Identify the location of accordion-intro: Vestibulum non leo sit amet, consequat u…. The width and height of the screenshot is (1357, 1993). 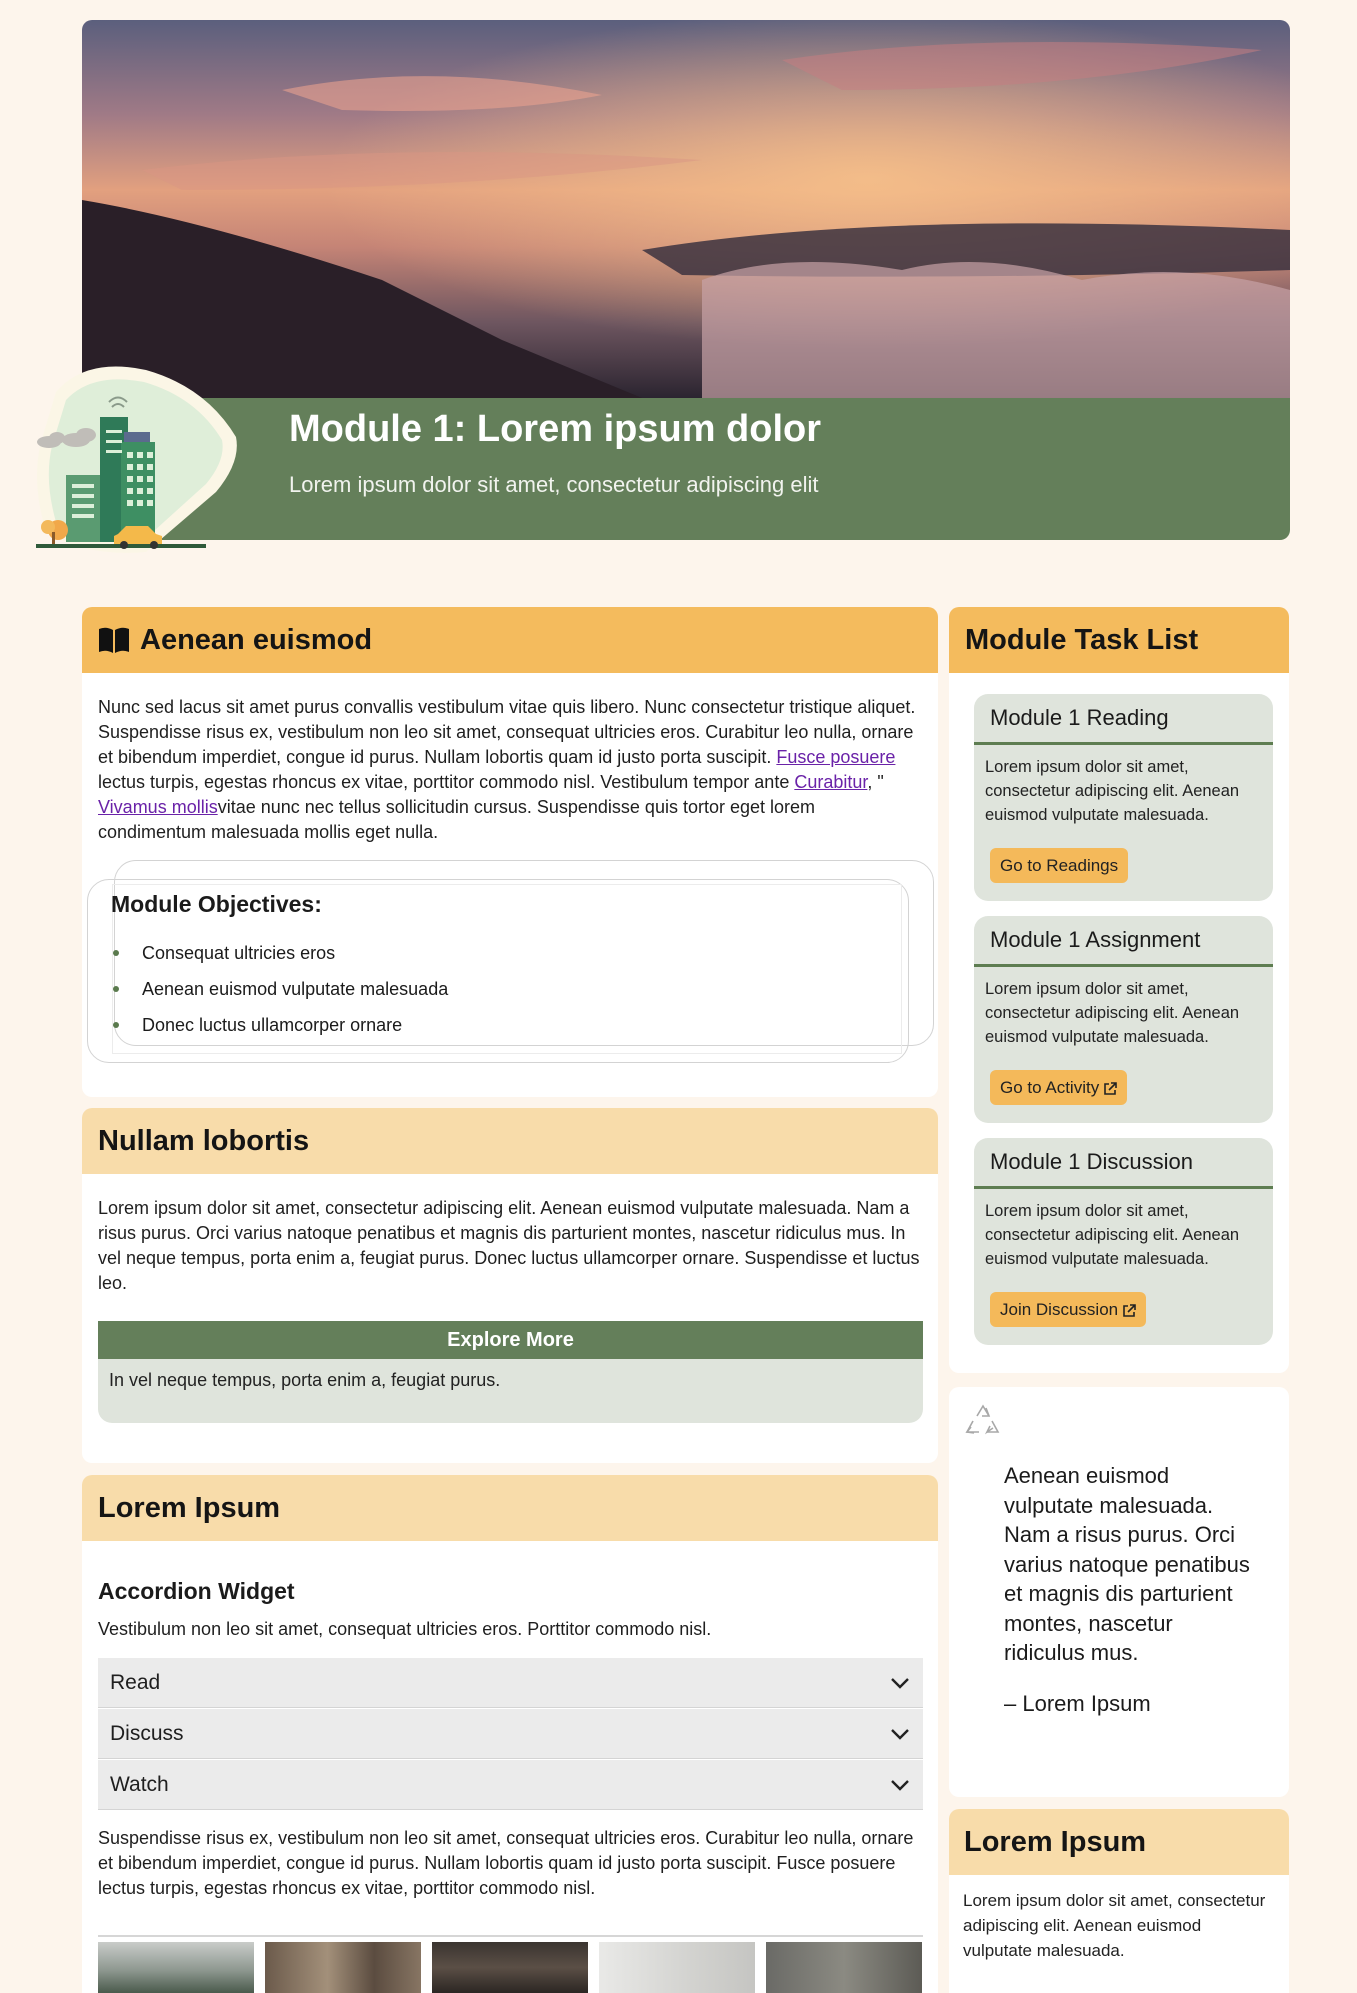
(405, 1629).